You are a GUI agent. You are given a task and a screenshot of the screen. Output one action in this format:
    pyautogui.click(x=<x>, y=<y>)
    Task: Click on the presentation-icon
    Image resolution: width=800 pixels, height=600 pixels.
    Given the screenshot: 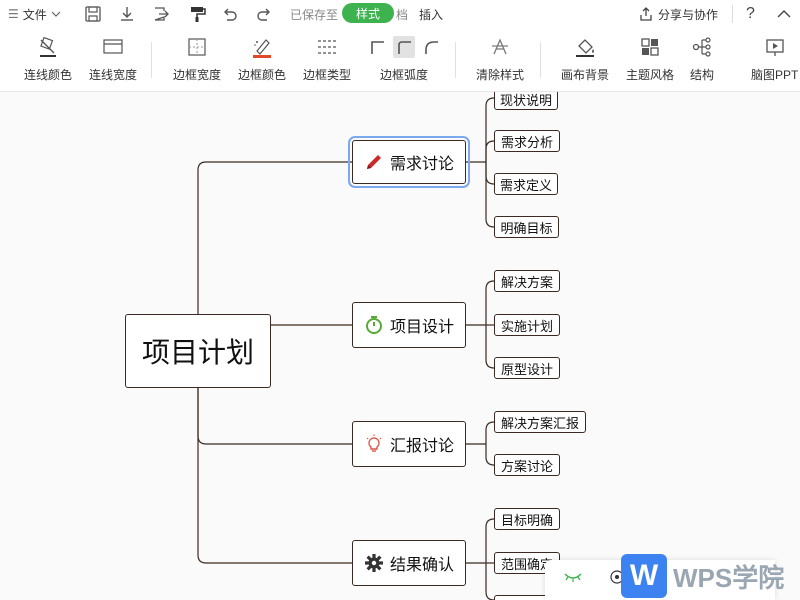 What is the action you would take?
    pyautogui.click(x=775, y=47)
    